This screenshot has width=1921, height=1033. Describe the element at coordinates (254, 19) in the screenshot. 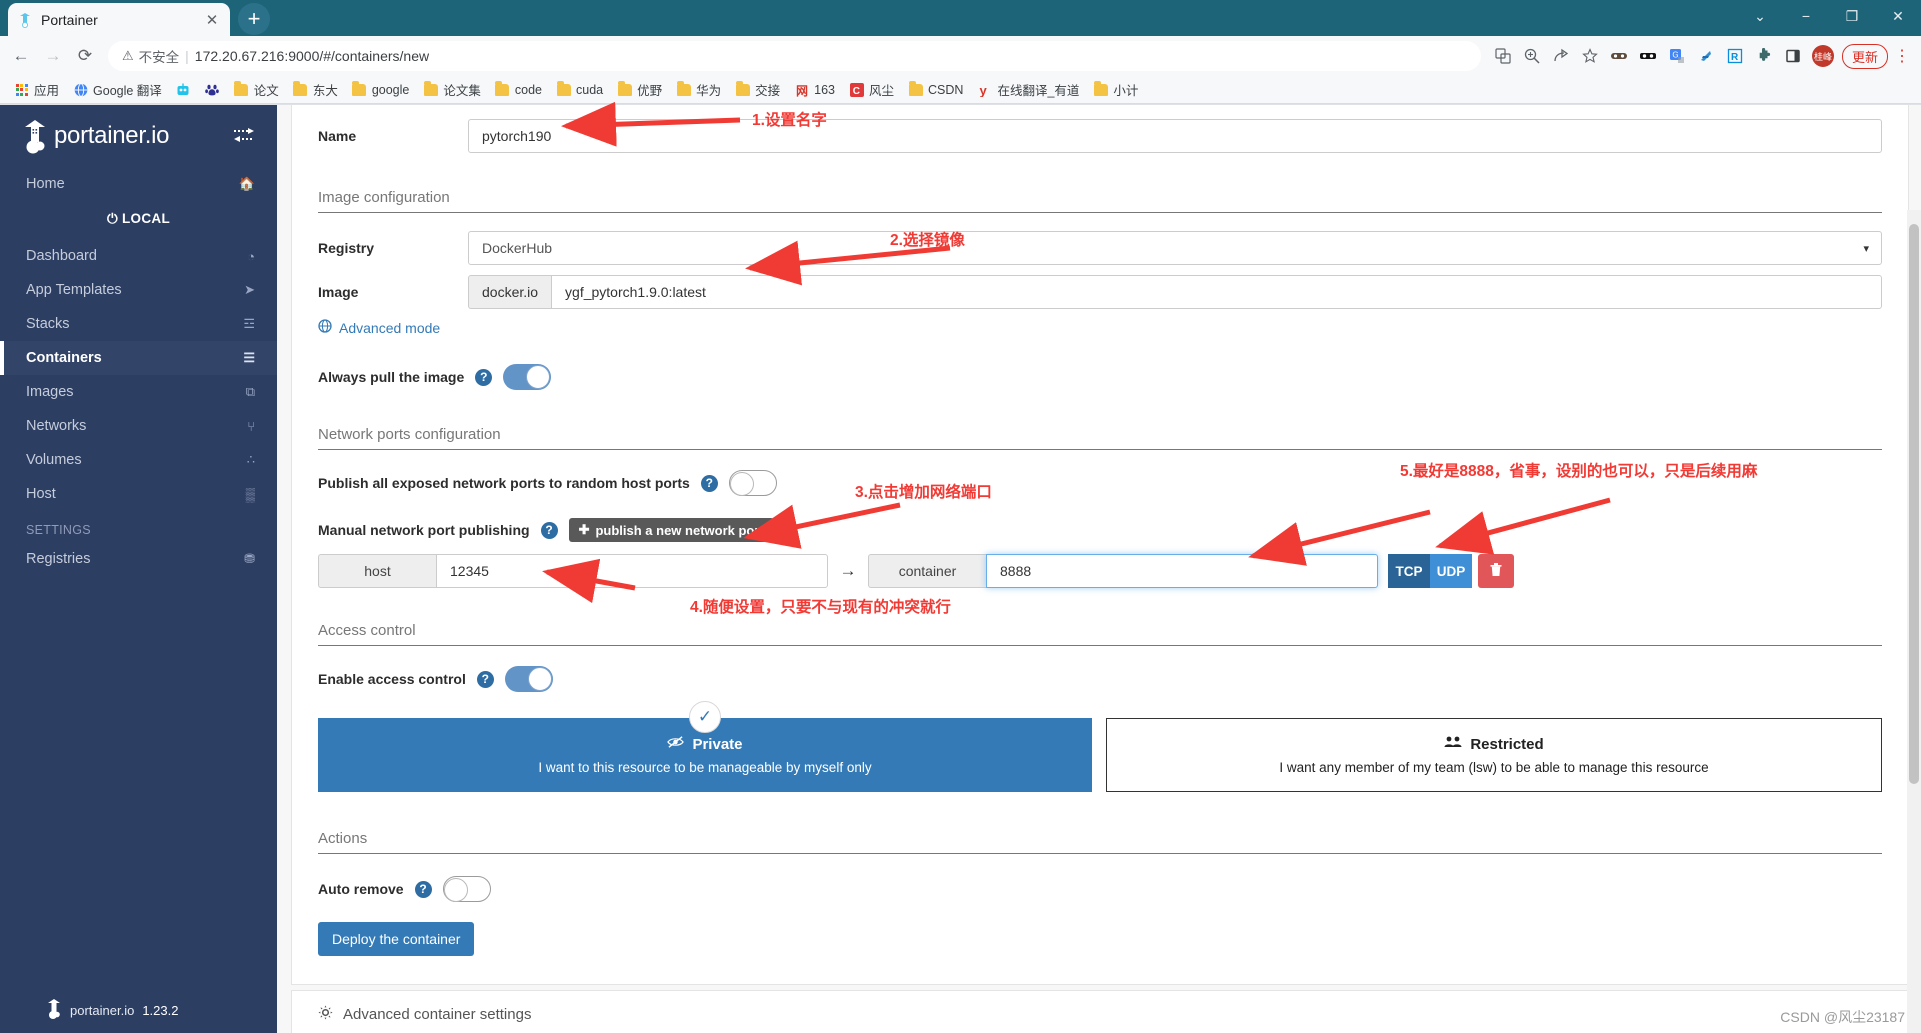

I see `new-tab-button: +` at that location.